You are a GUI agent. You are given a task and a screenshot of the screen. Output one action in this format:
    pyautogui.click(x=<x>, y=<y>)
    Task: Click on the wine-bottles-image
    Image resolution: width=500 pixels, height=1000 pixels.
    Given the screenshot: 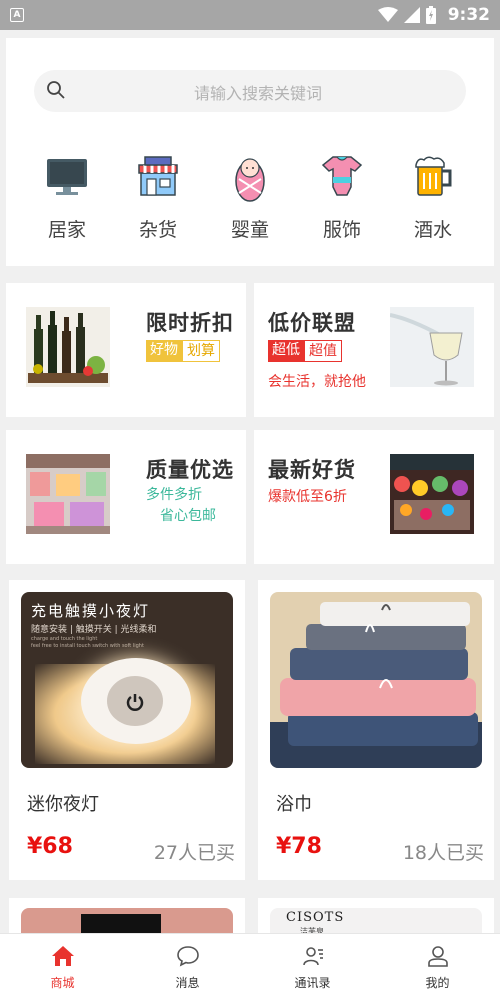 What is the action you would take?
    pyautogui.click(x=68, y=347)
    